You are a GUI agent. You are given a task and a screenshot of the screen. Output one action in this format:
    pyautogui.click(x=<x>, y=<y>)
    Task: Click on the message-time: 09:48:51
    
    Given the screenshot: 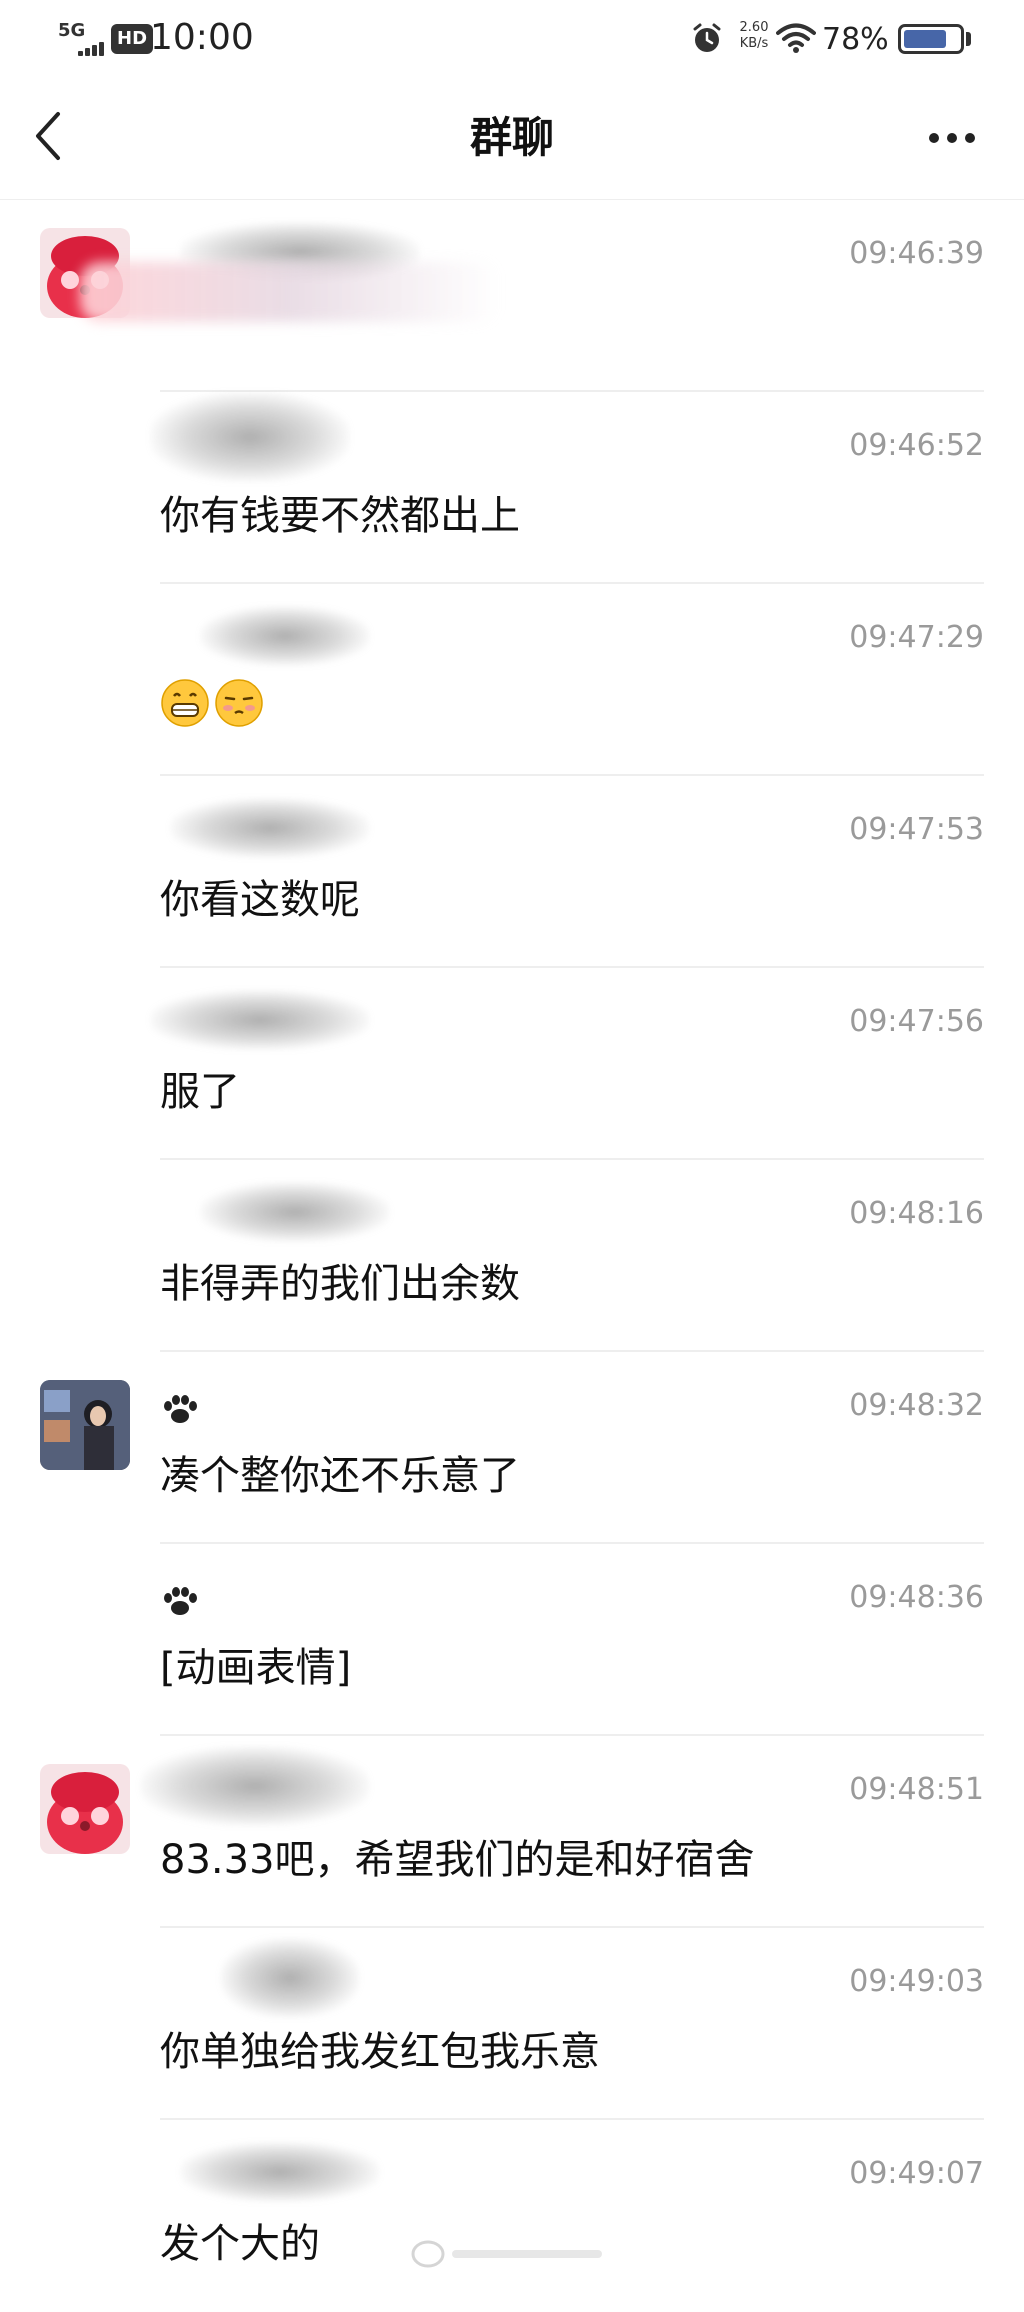 What is the action you would take?
    pyautogui.click(x=916, y=1789)
    